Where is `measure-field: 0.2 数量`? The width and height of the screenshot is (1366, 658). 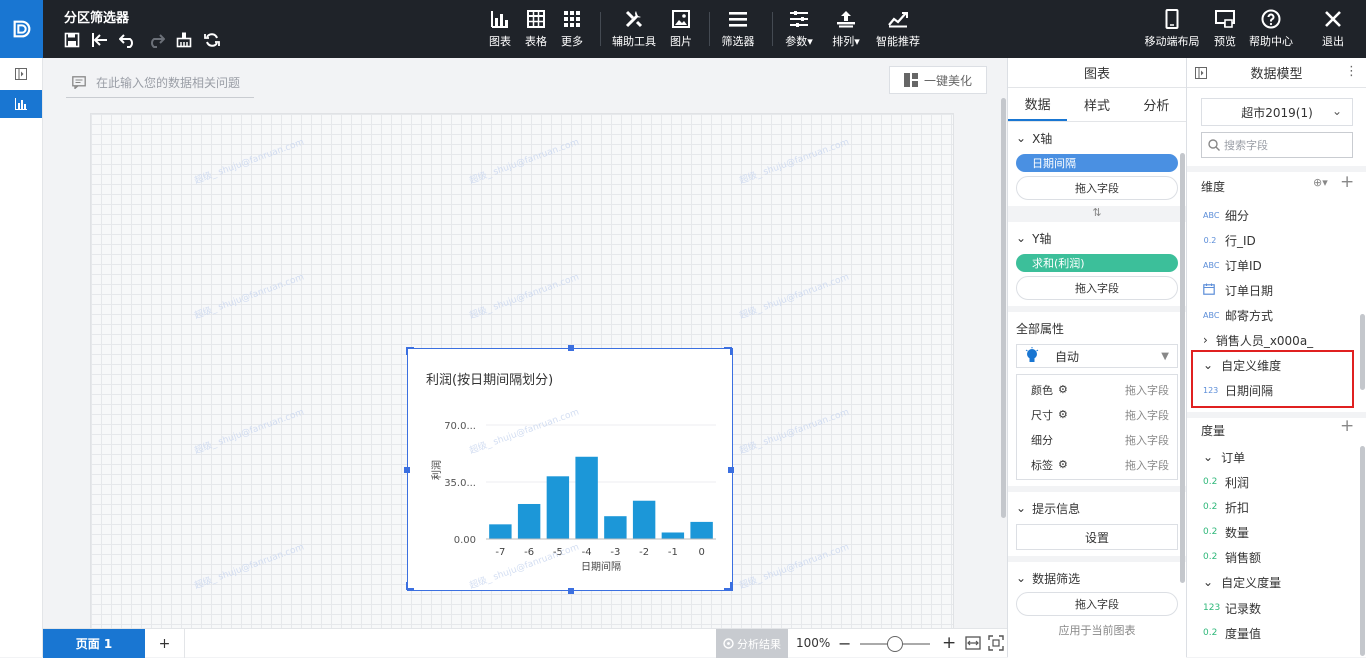 measure-field: 0.2 数量 is located at coordinates (1226, 532).